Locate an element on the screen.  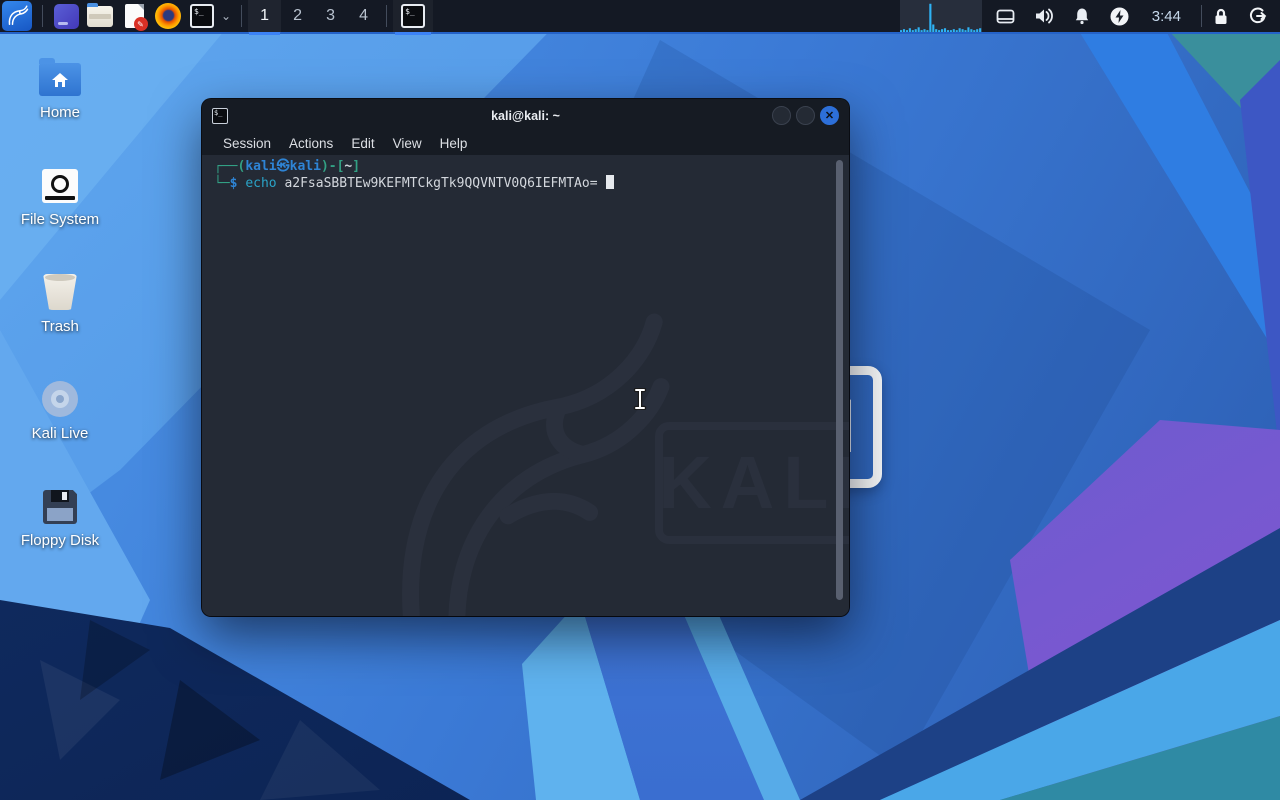
menu-actions: Actions is located at coordinates (311, 143).